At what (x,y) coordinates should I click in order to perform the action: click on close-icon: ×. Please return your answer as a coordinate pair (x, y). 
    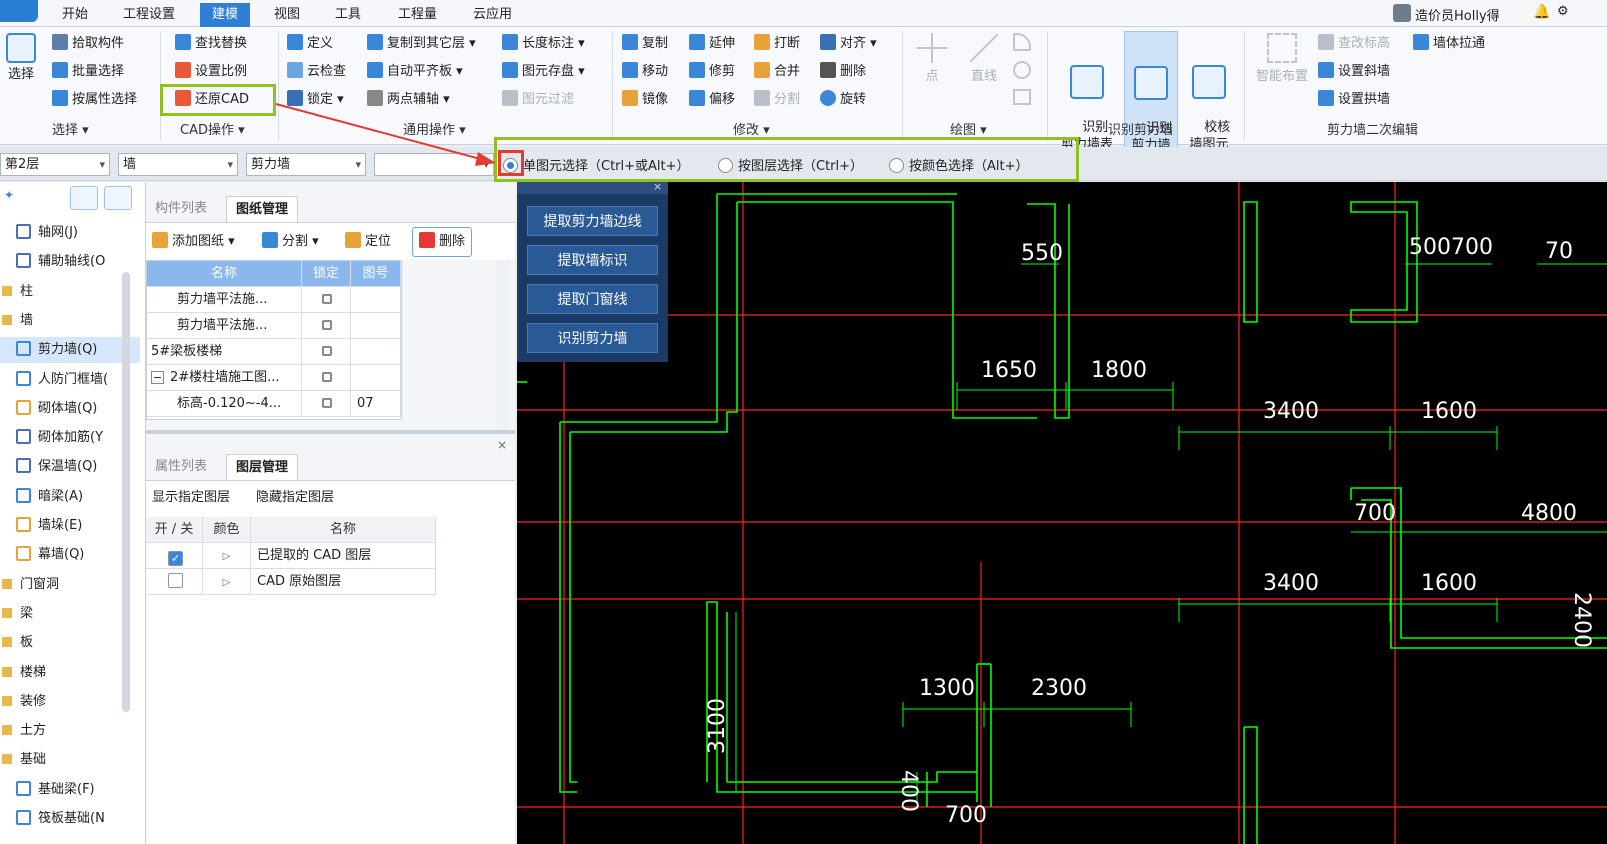
    Looking at the image, I should click on (502, 445).